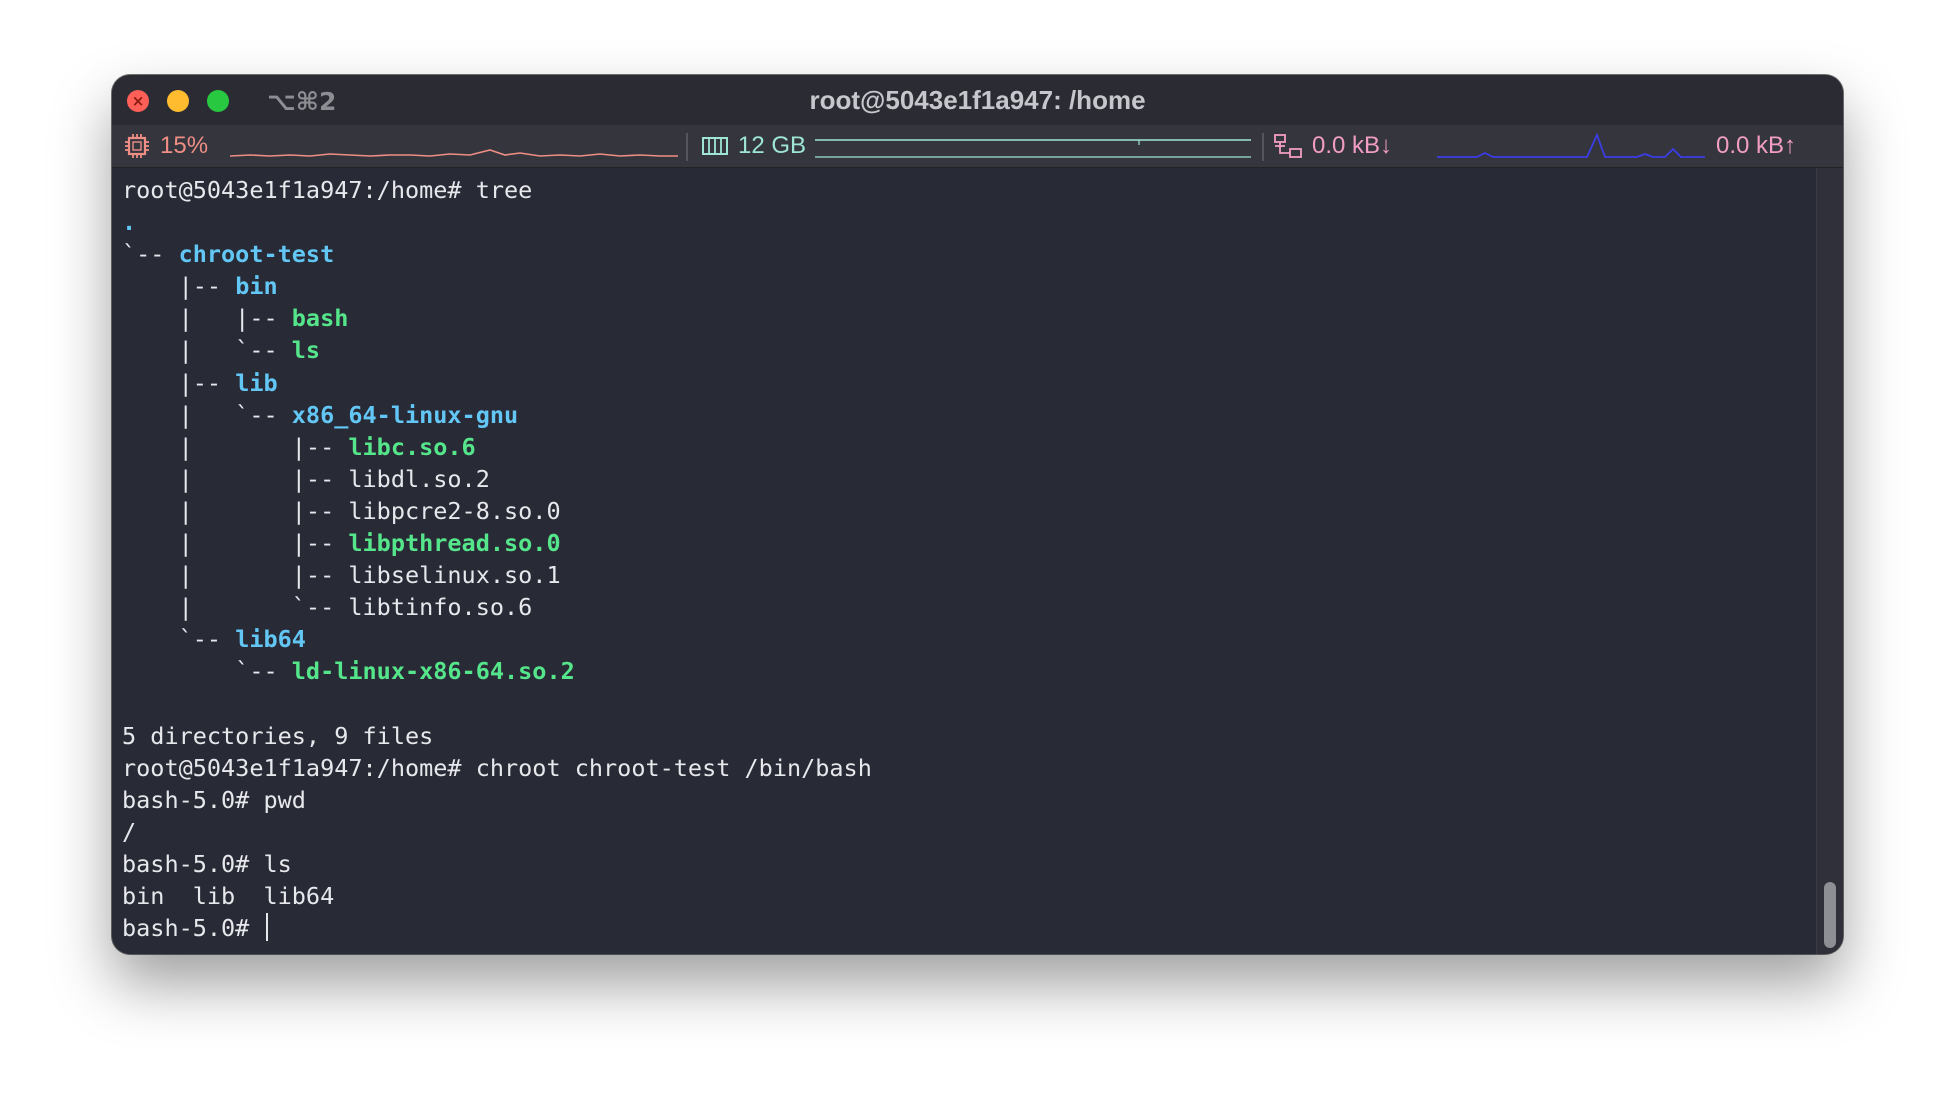  What do you see at coordinates (270, 639) in the screenshot?
I see `directory-name: lib64` at bounding box center [270, 639].